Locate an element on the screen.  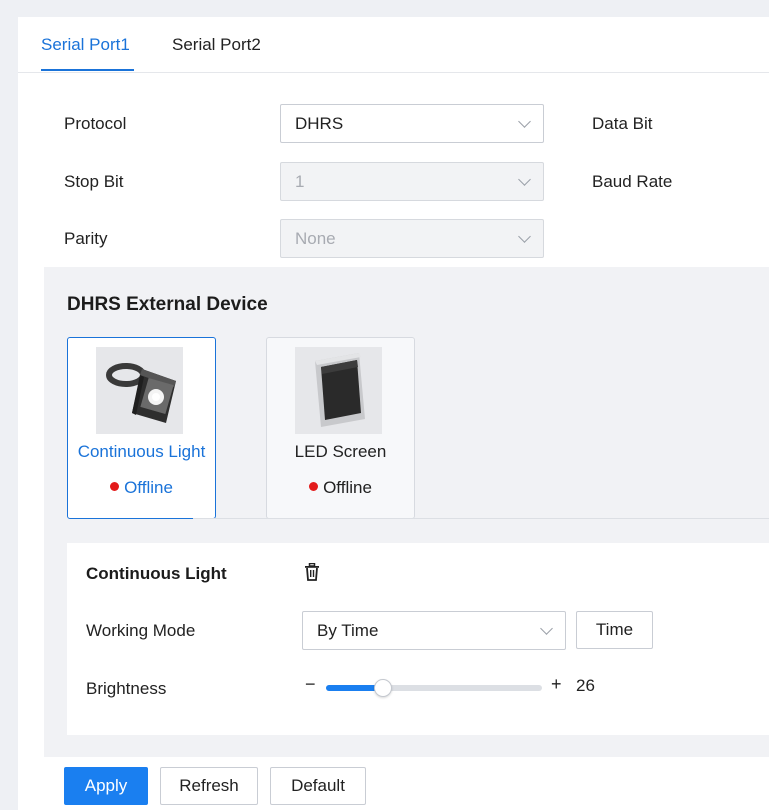
parity-label: Parity is located at coordinates (86, 238).